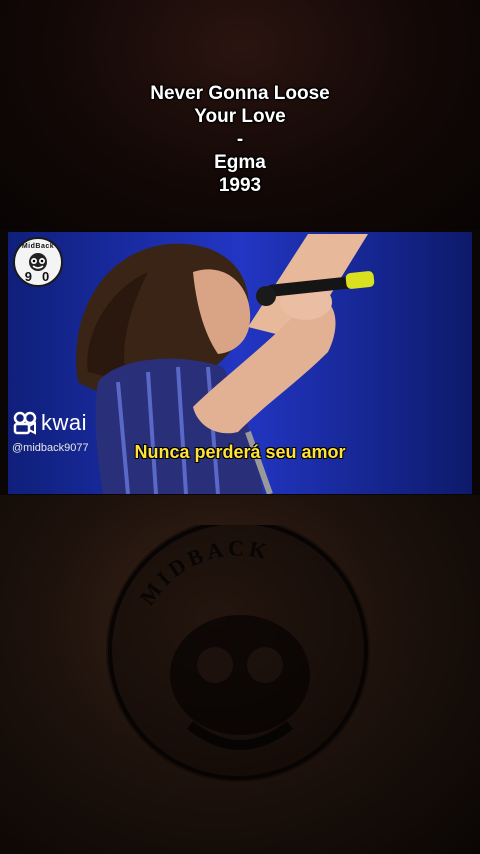  What do you see at coordinates (240, 93) in the screenshot?
I see `title-line-1: Never Gonna Loose` at bounding box center [240, 93].